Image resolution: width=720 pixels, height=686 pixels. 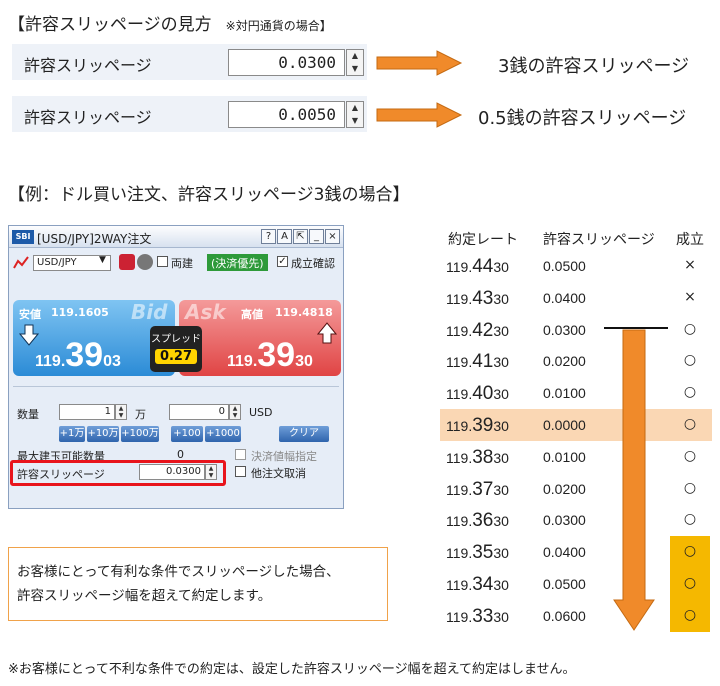 I want to click on rate-big: 43, so click(x=483, y=298).